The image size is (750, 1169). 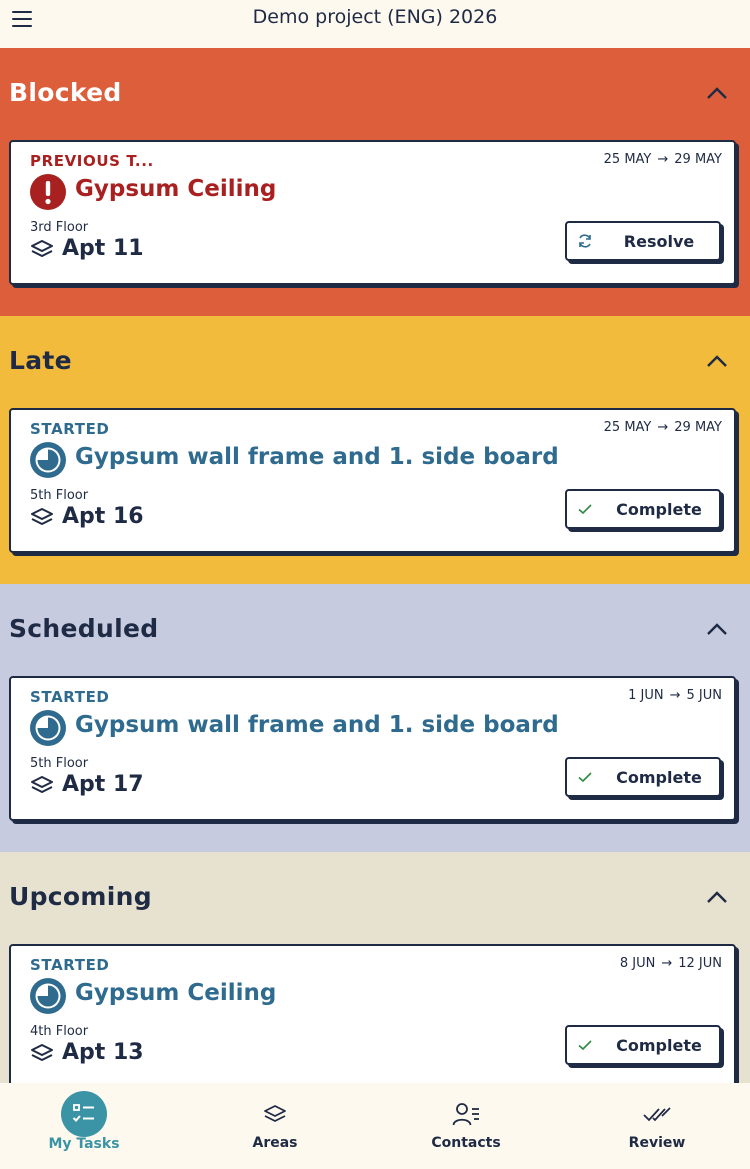 I want to click on nav-label: Contacts, so click(x=466, y=1143).